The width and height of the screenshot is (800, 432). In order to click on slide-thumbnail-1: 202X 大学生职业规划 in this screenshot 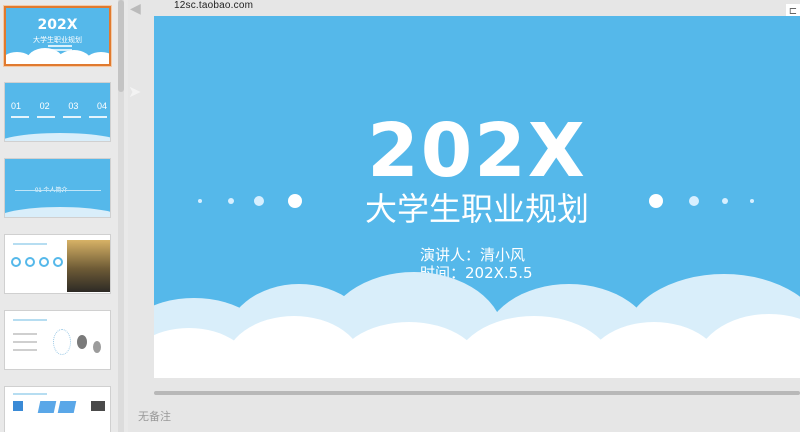, I will do `click(57, 36)`.